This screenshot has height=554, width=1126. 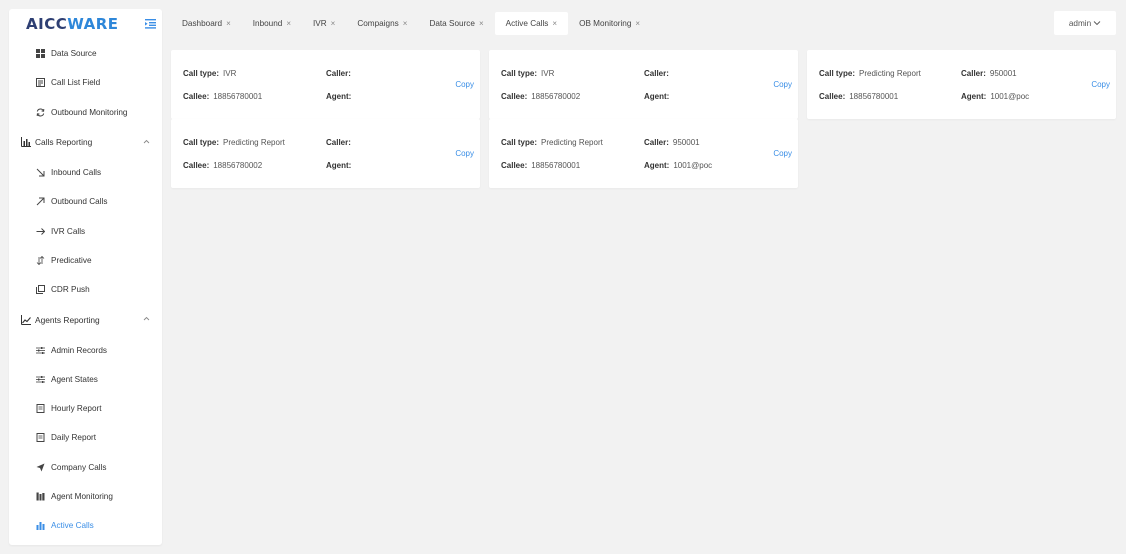 I want to click on tab-active-calls: Active Calls ×, so click(x=531, y=23).